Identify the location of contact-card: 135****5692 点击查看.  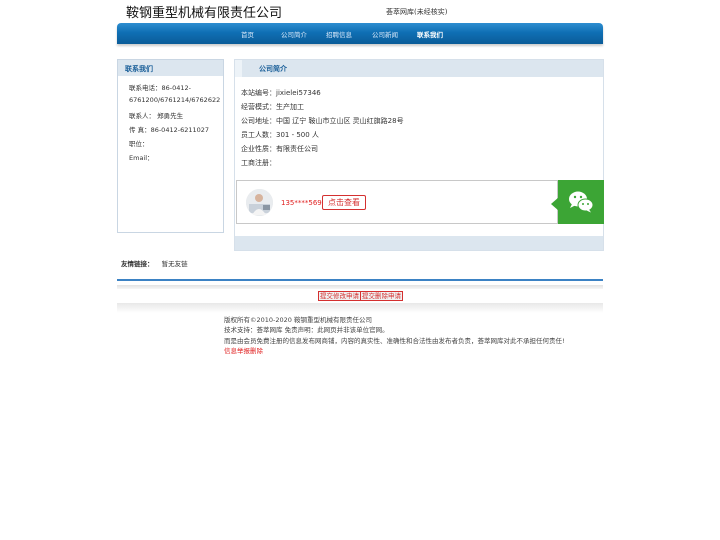
(397, 202).